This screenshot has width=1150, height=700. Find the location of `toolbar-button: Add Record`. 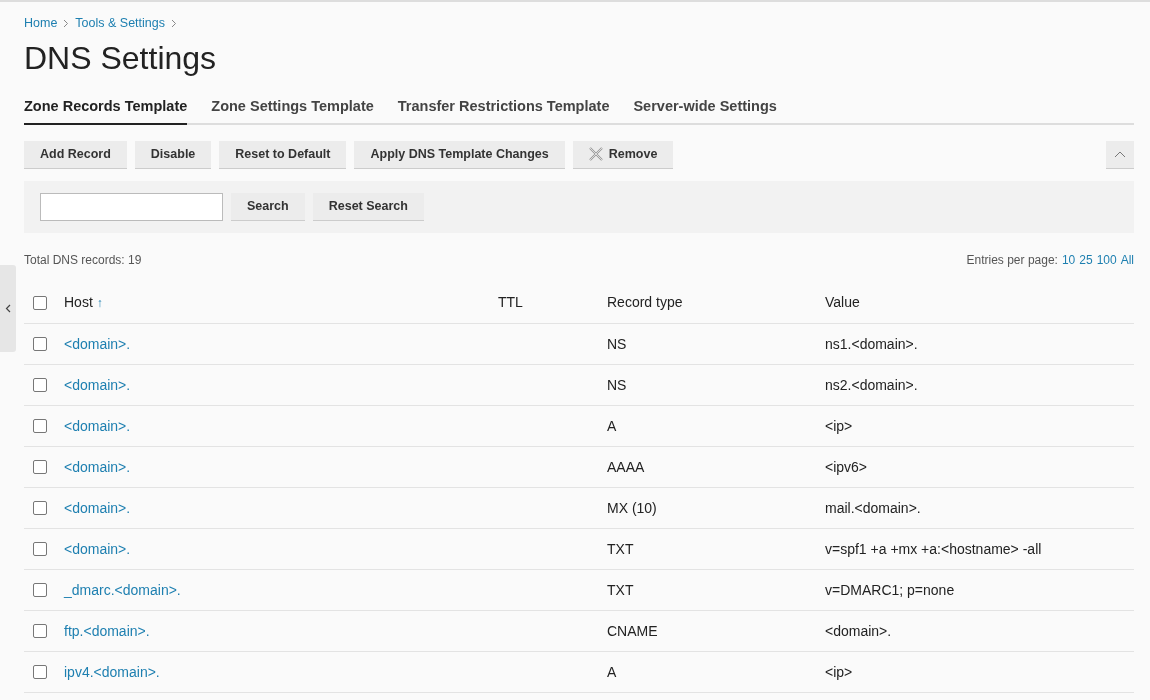

toolbar-button: Add Record is located at coordinates (75, 154).